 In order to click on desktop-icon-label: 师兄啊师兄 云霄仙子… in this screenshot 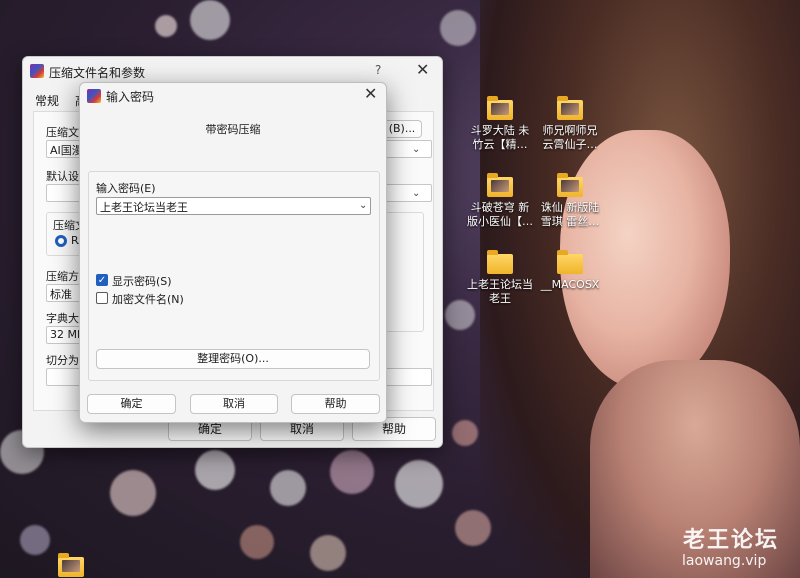, I will do `click(570, 137)`.